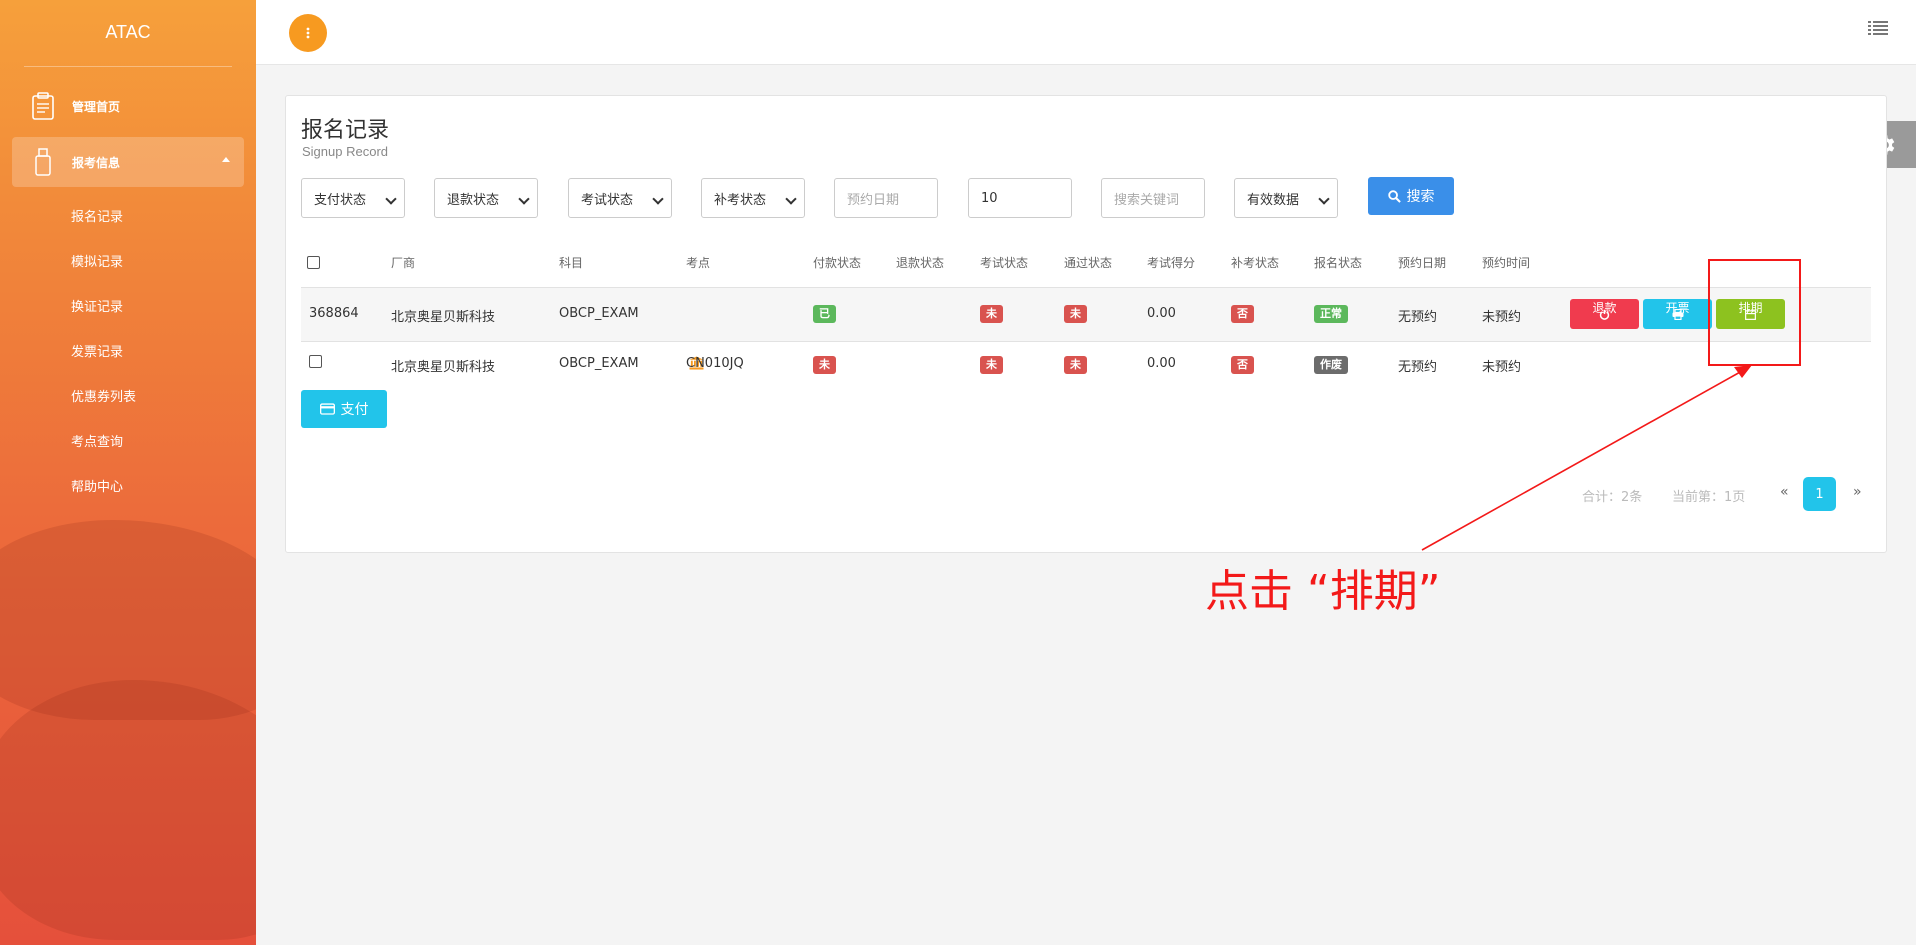  I want to click on sidebar-item-label: 报考信息, so click(96, 162).